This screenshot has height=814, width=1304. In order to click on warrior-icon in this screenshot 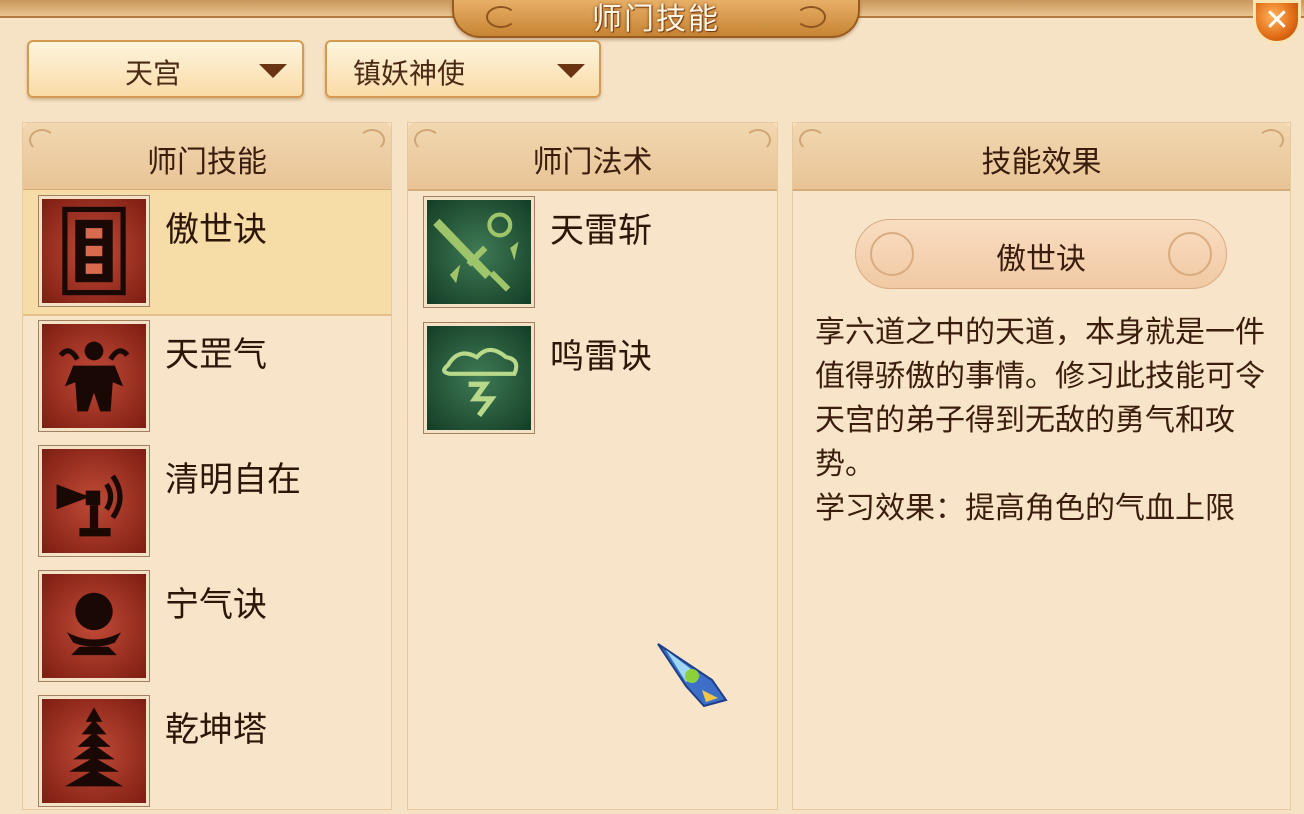, I will do `click(94, 376)`.